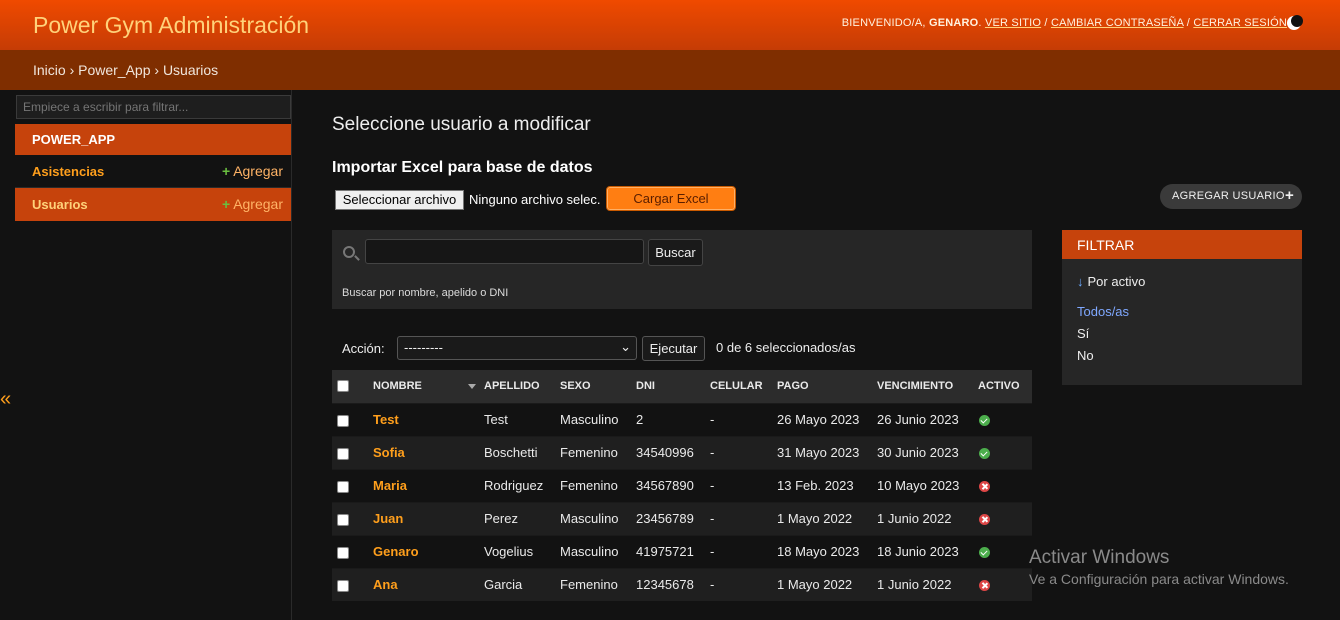 The height and width of the screenshot is (620, 1340). What do you see at coordinates (668, 386) in the screenshot?
I see `column-header-dni: DNI` at bounding box center [668, 386].